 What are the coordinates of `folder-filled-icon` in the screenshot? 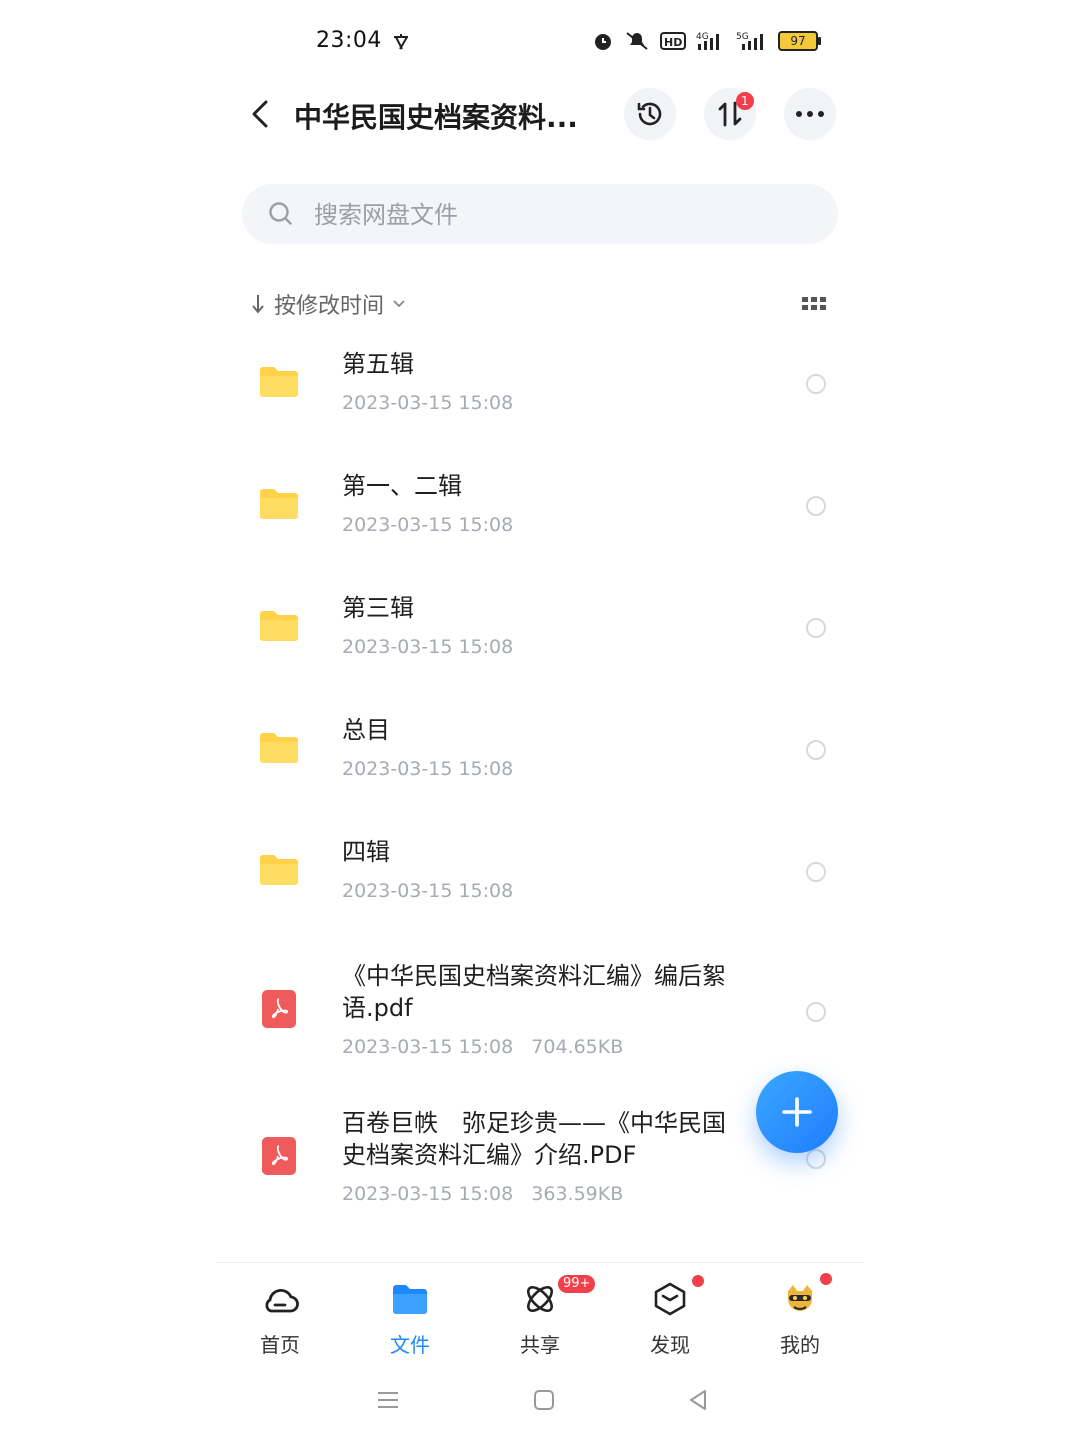 It's located at (410, 1299).